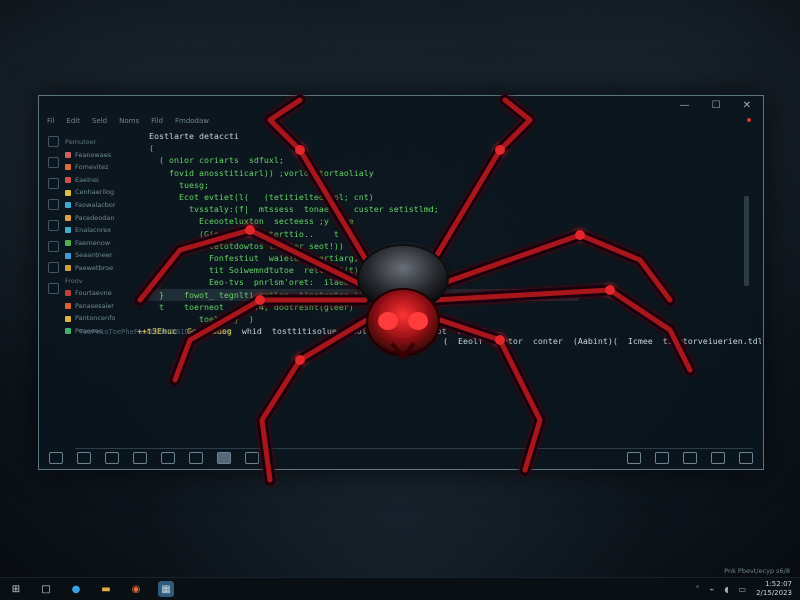 The image size is (800, 600). Describe the element at coordinates (251, 306) in the screenshot. I see `code-line: t toerneot - "T4, dootresnt(gleer)` at that location.